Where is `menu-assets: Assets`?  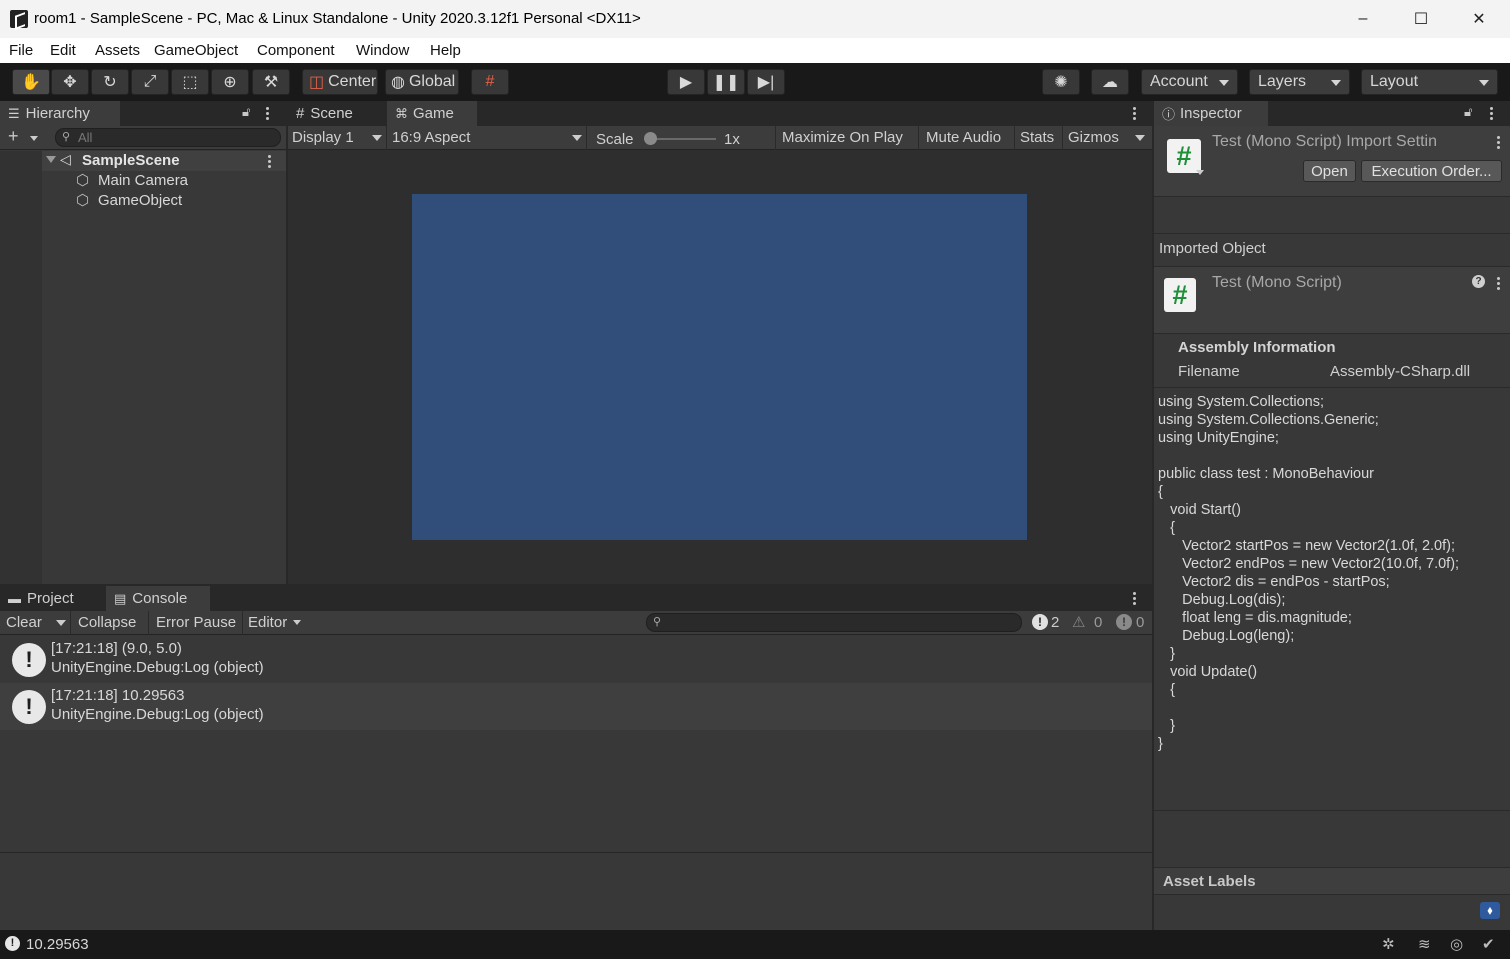 menu-assets: Assets is located at coordinates (117, 50).